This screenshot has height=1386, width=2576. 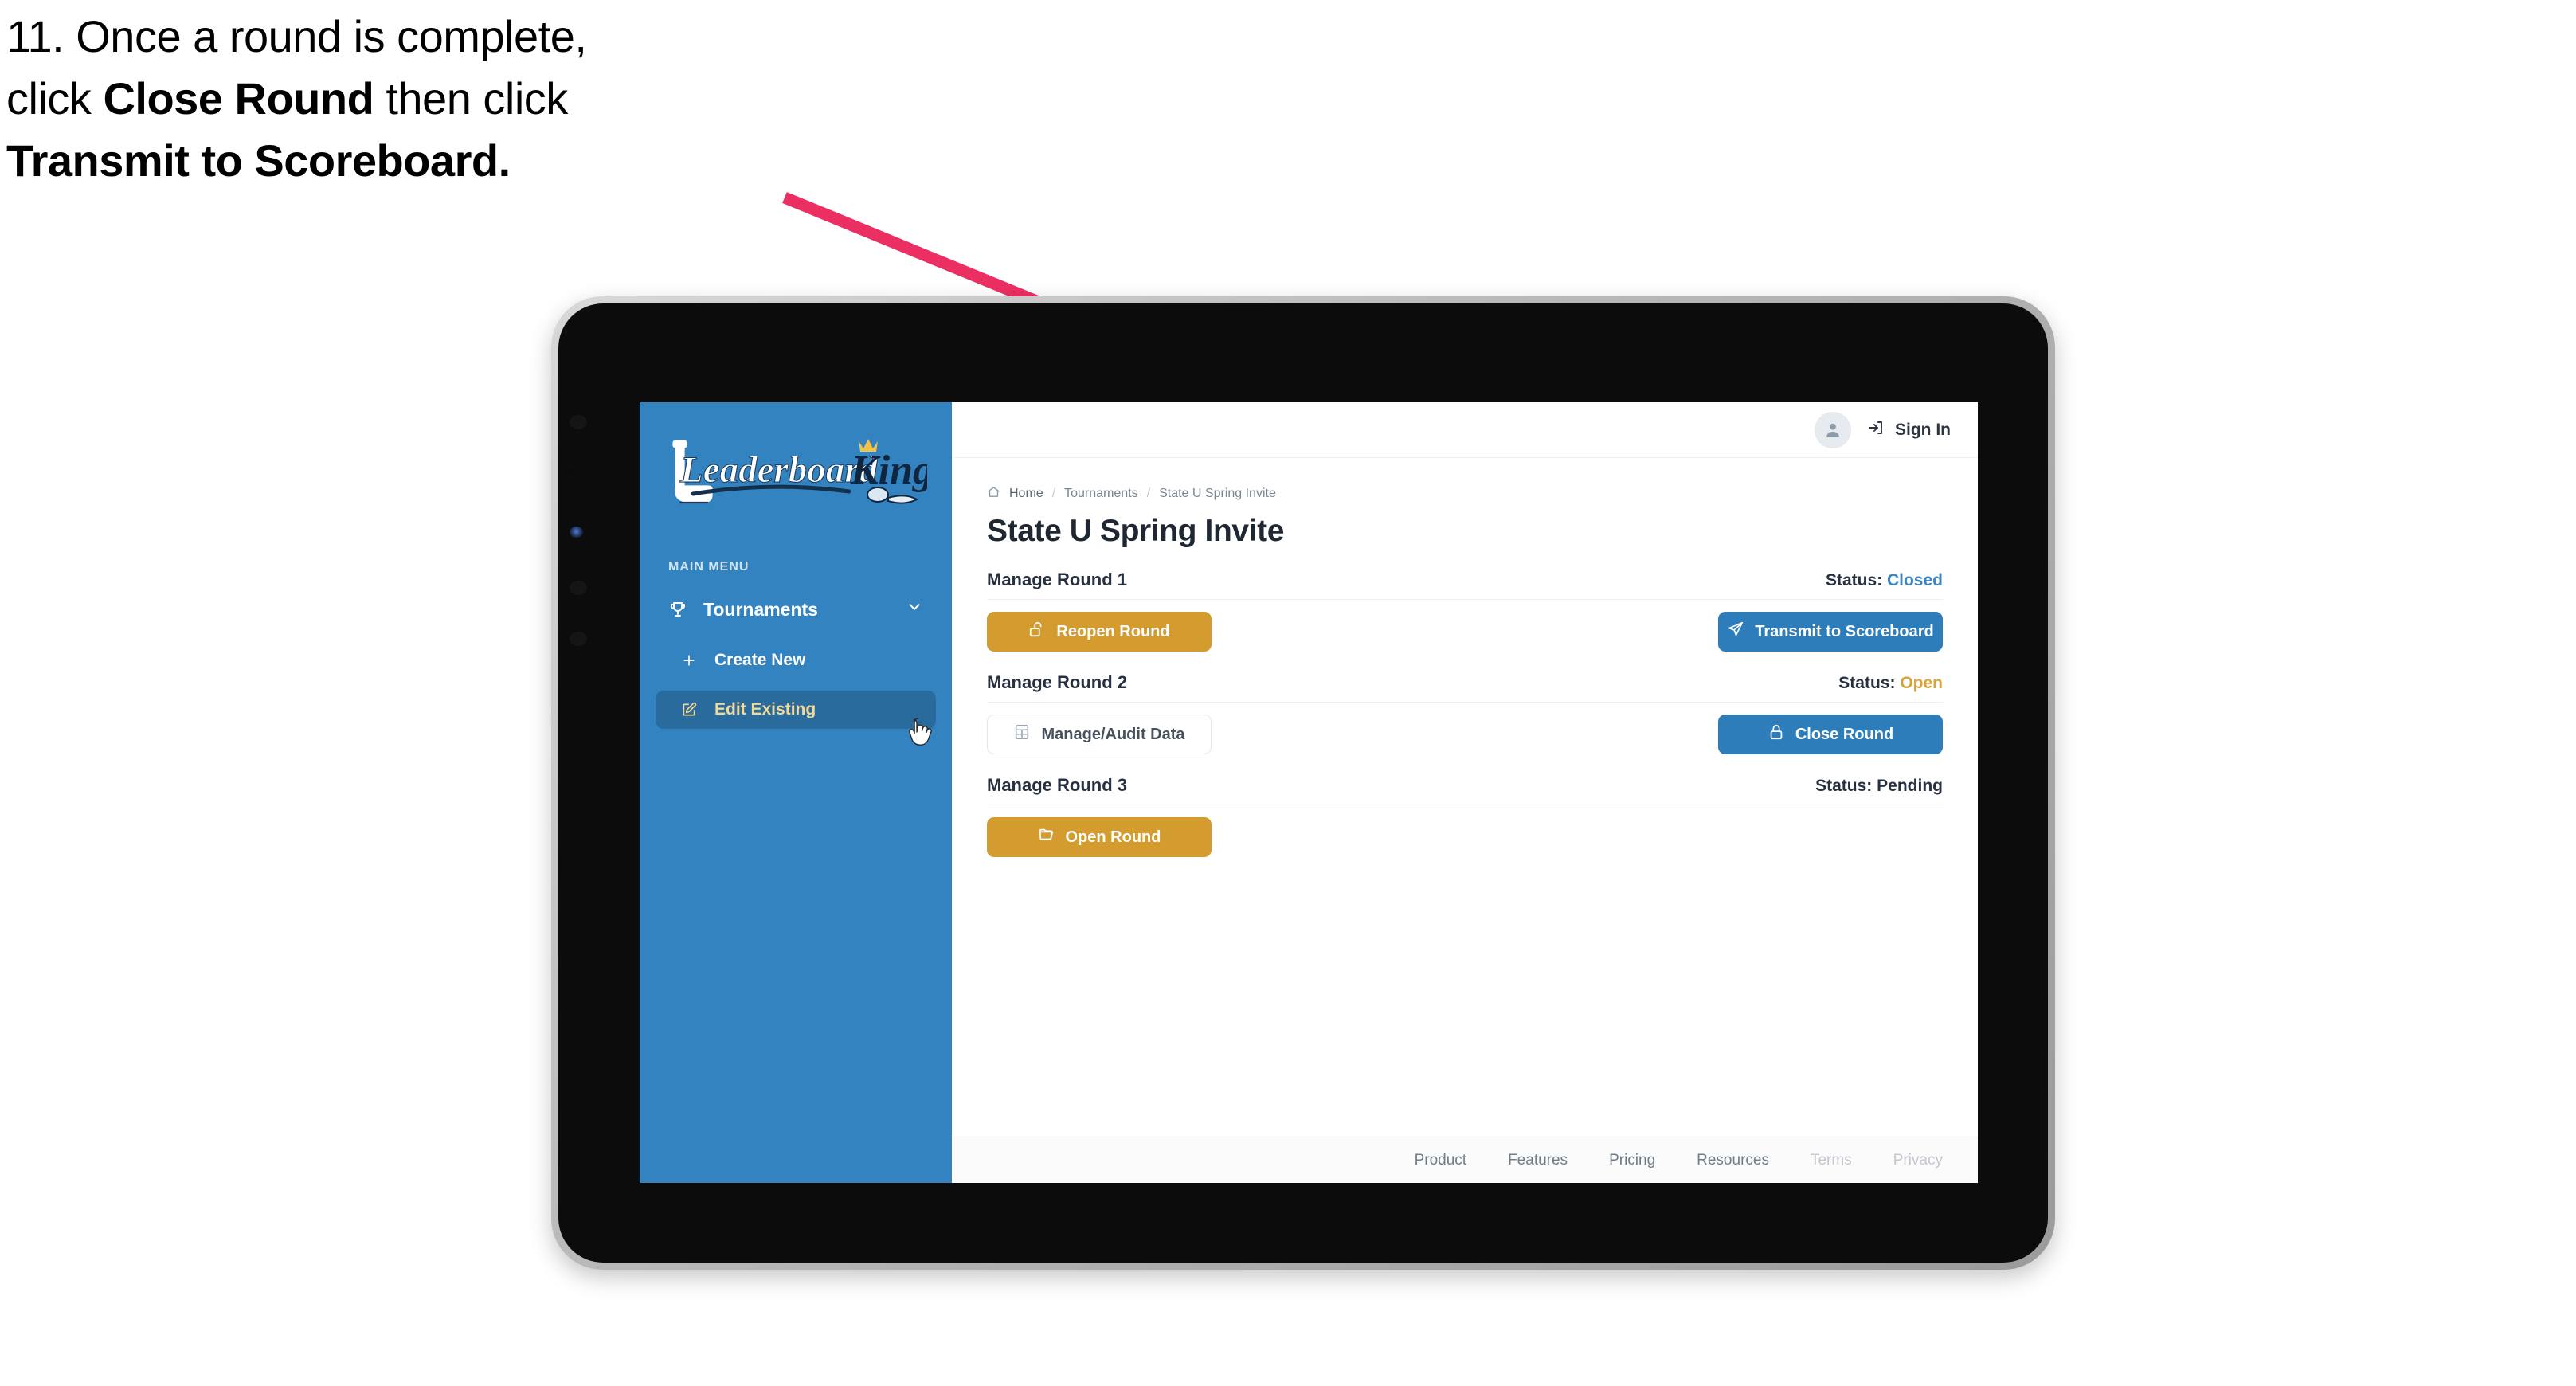 What do you see at coordinates (572, 471) in the screenshot?
I see `bezel-microphone-icon` at bounding box center [572, 471].